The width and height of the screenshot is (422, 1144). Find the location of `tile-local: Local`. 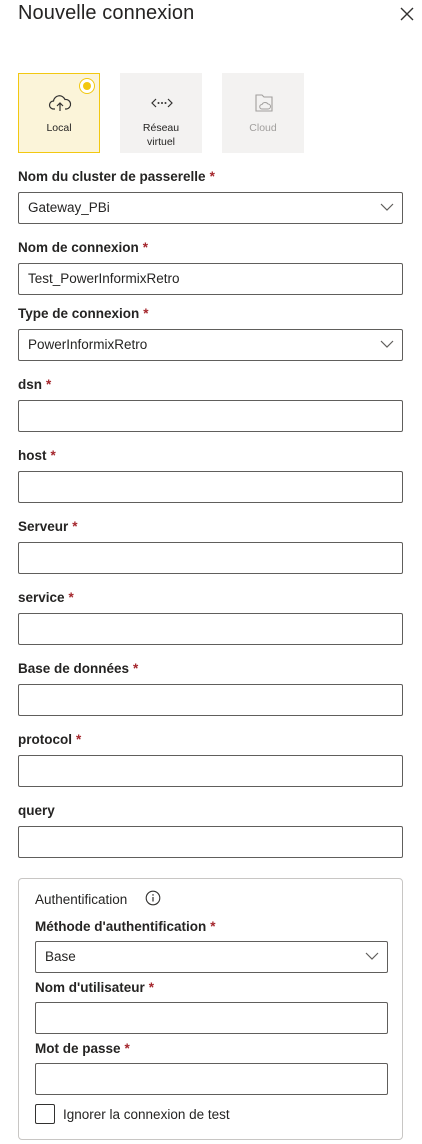

tile-local: Local is located at coordinates (59, 113).